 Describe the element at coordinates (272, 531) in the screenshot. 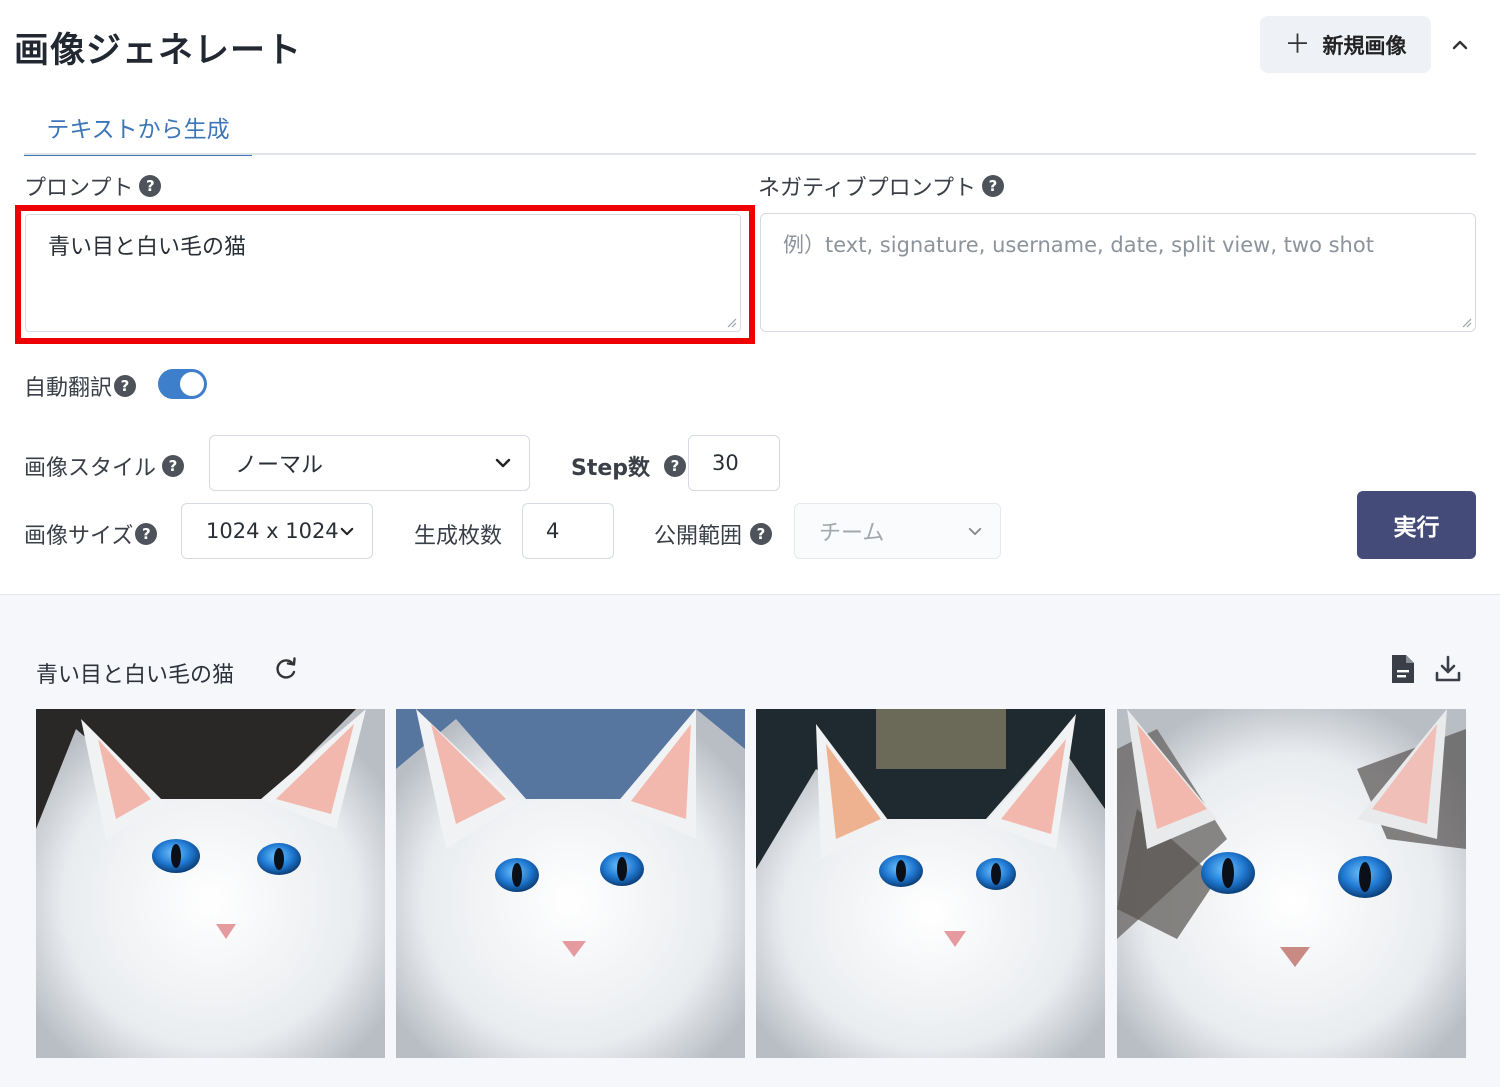

I see `image-size-value: 1024 x 1024` at that location.